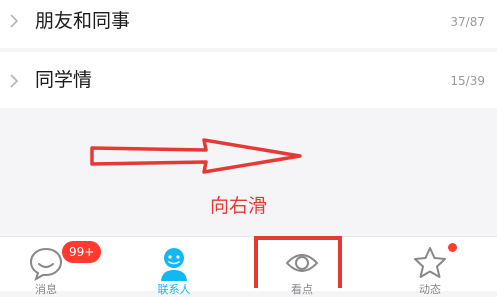 This screenshot has width=497, height=297. What do you see at coordinates (430, 262) in the screenshot?
I see `star-icon` at bounding box center [430, 262].